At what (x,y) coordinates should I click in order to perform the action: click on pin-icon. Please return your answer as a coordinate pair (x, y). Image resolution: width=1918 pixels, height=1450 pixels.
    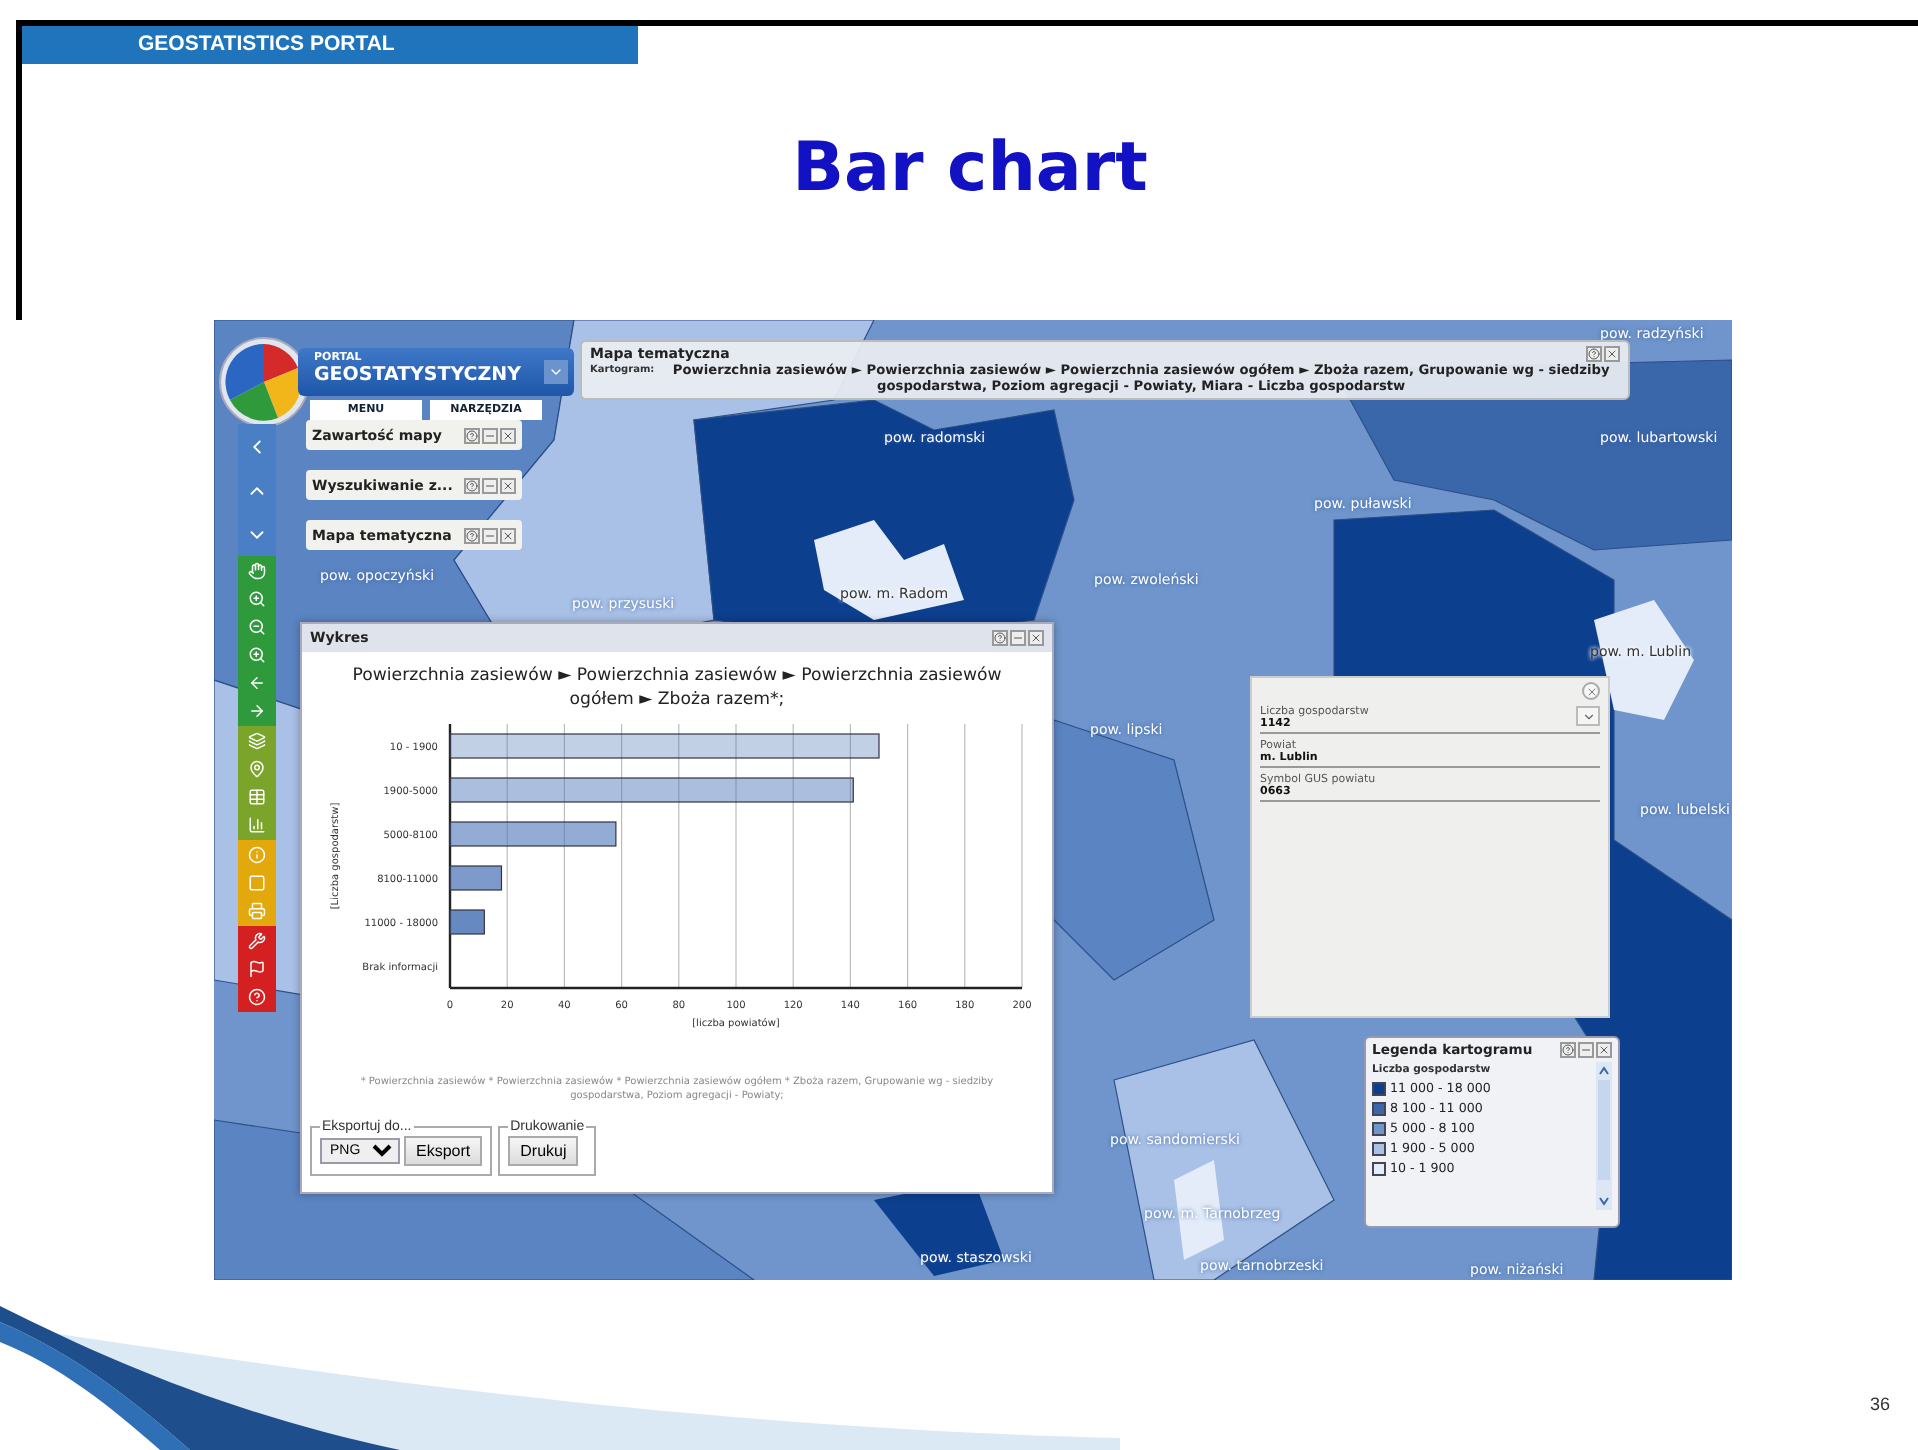
    Looking at the image, I should click on (257, 769).